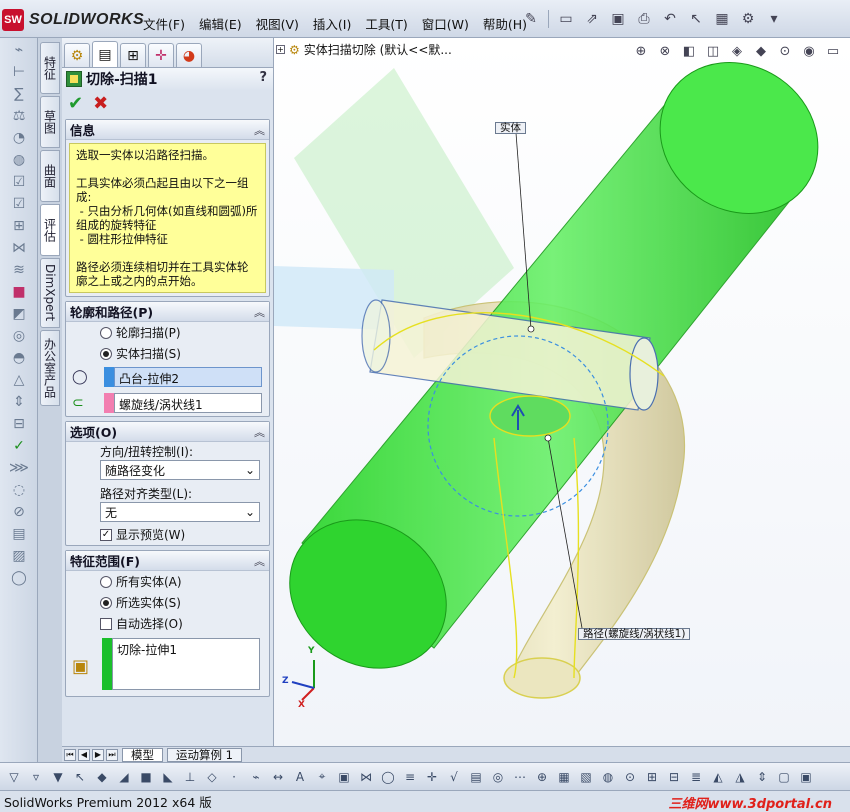  Describe the element at coordinates (454, 777) in the screenshot. I see `filter-surface-finish-icon: √` at that location.